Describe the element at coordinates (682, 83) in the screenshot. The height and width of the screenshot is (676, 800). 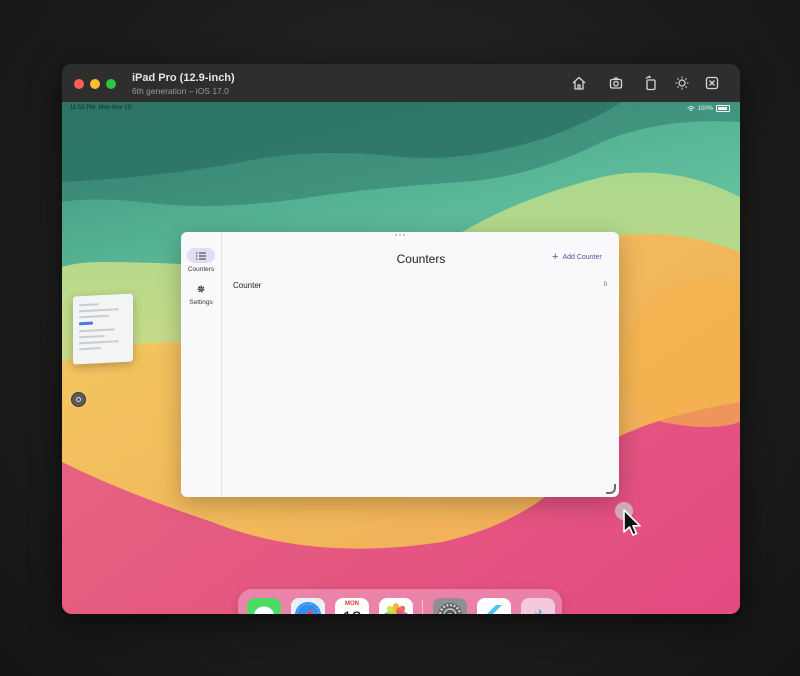
I see `appearance-icon` at that location.